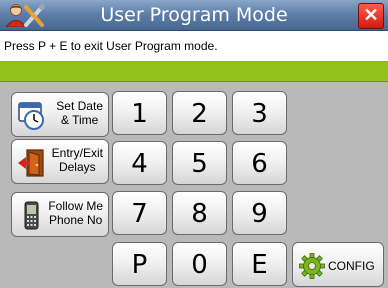 The image size is (388, 288). Describe the element at coordinates (77, 167) in the screenshot. I see `delays-label: Delays` at that location.